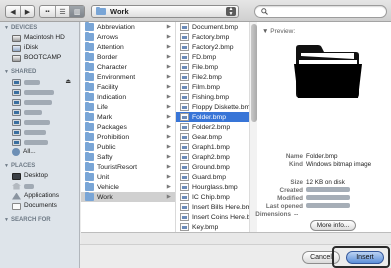 The height and width of the screenshot is (268, 391). I want to click on folder-row: Unit ▶, so click(128, 177).